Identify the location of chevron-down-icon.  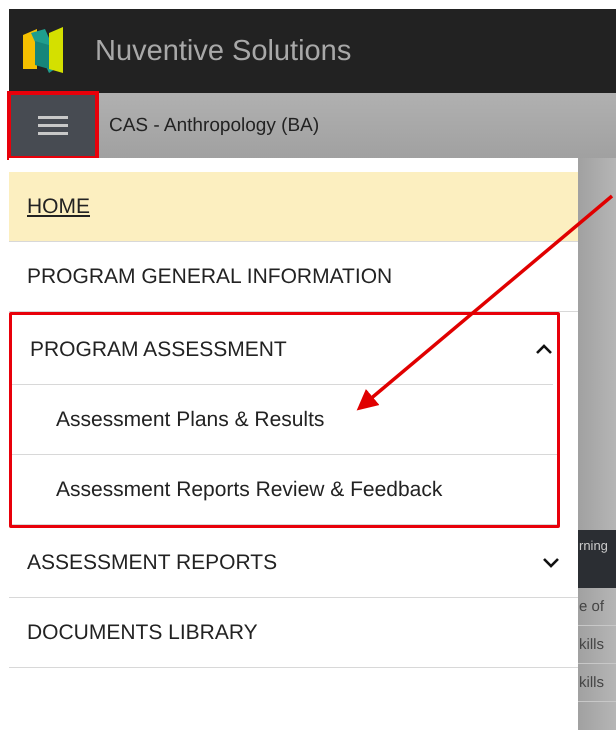
(551, 562).